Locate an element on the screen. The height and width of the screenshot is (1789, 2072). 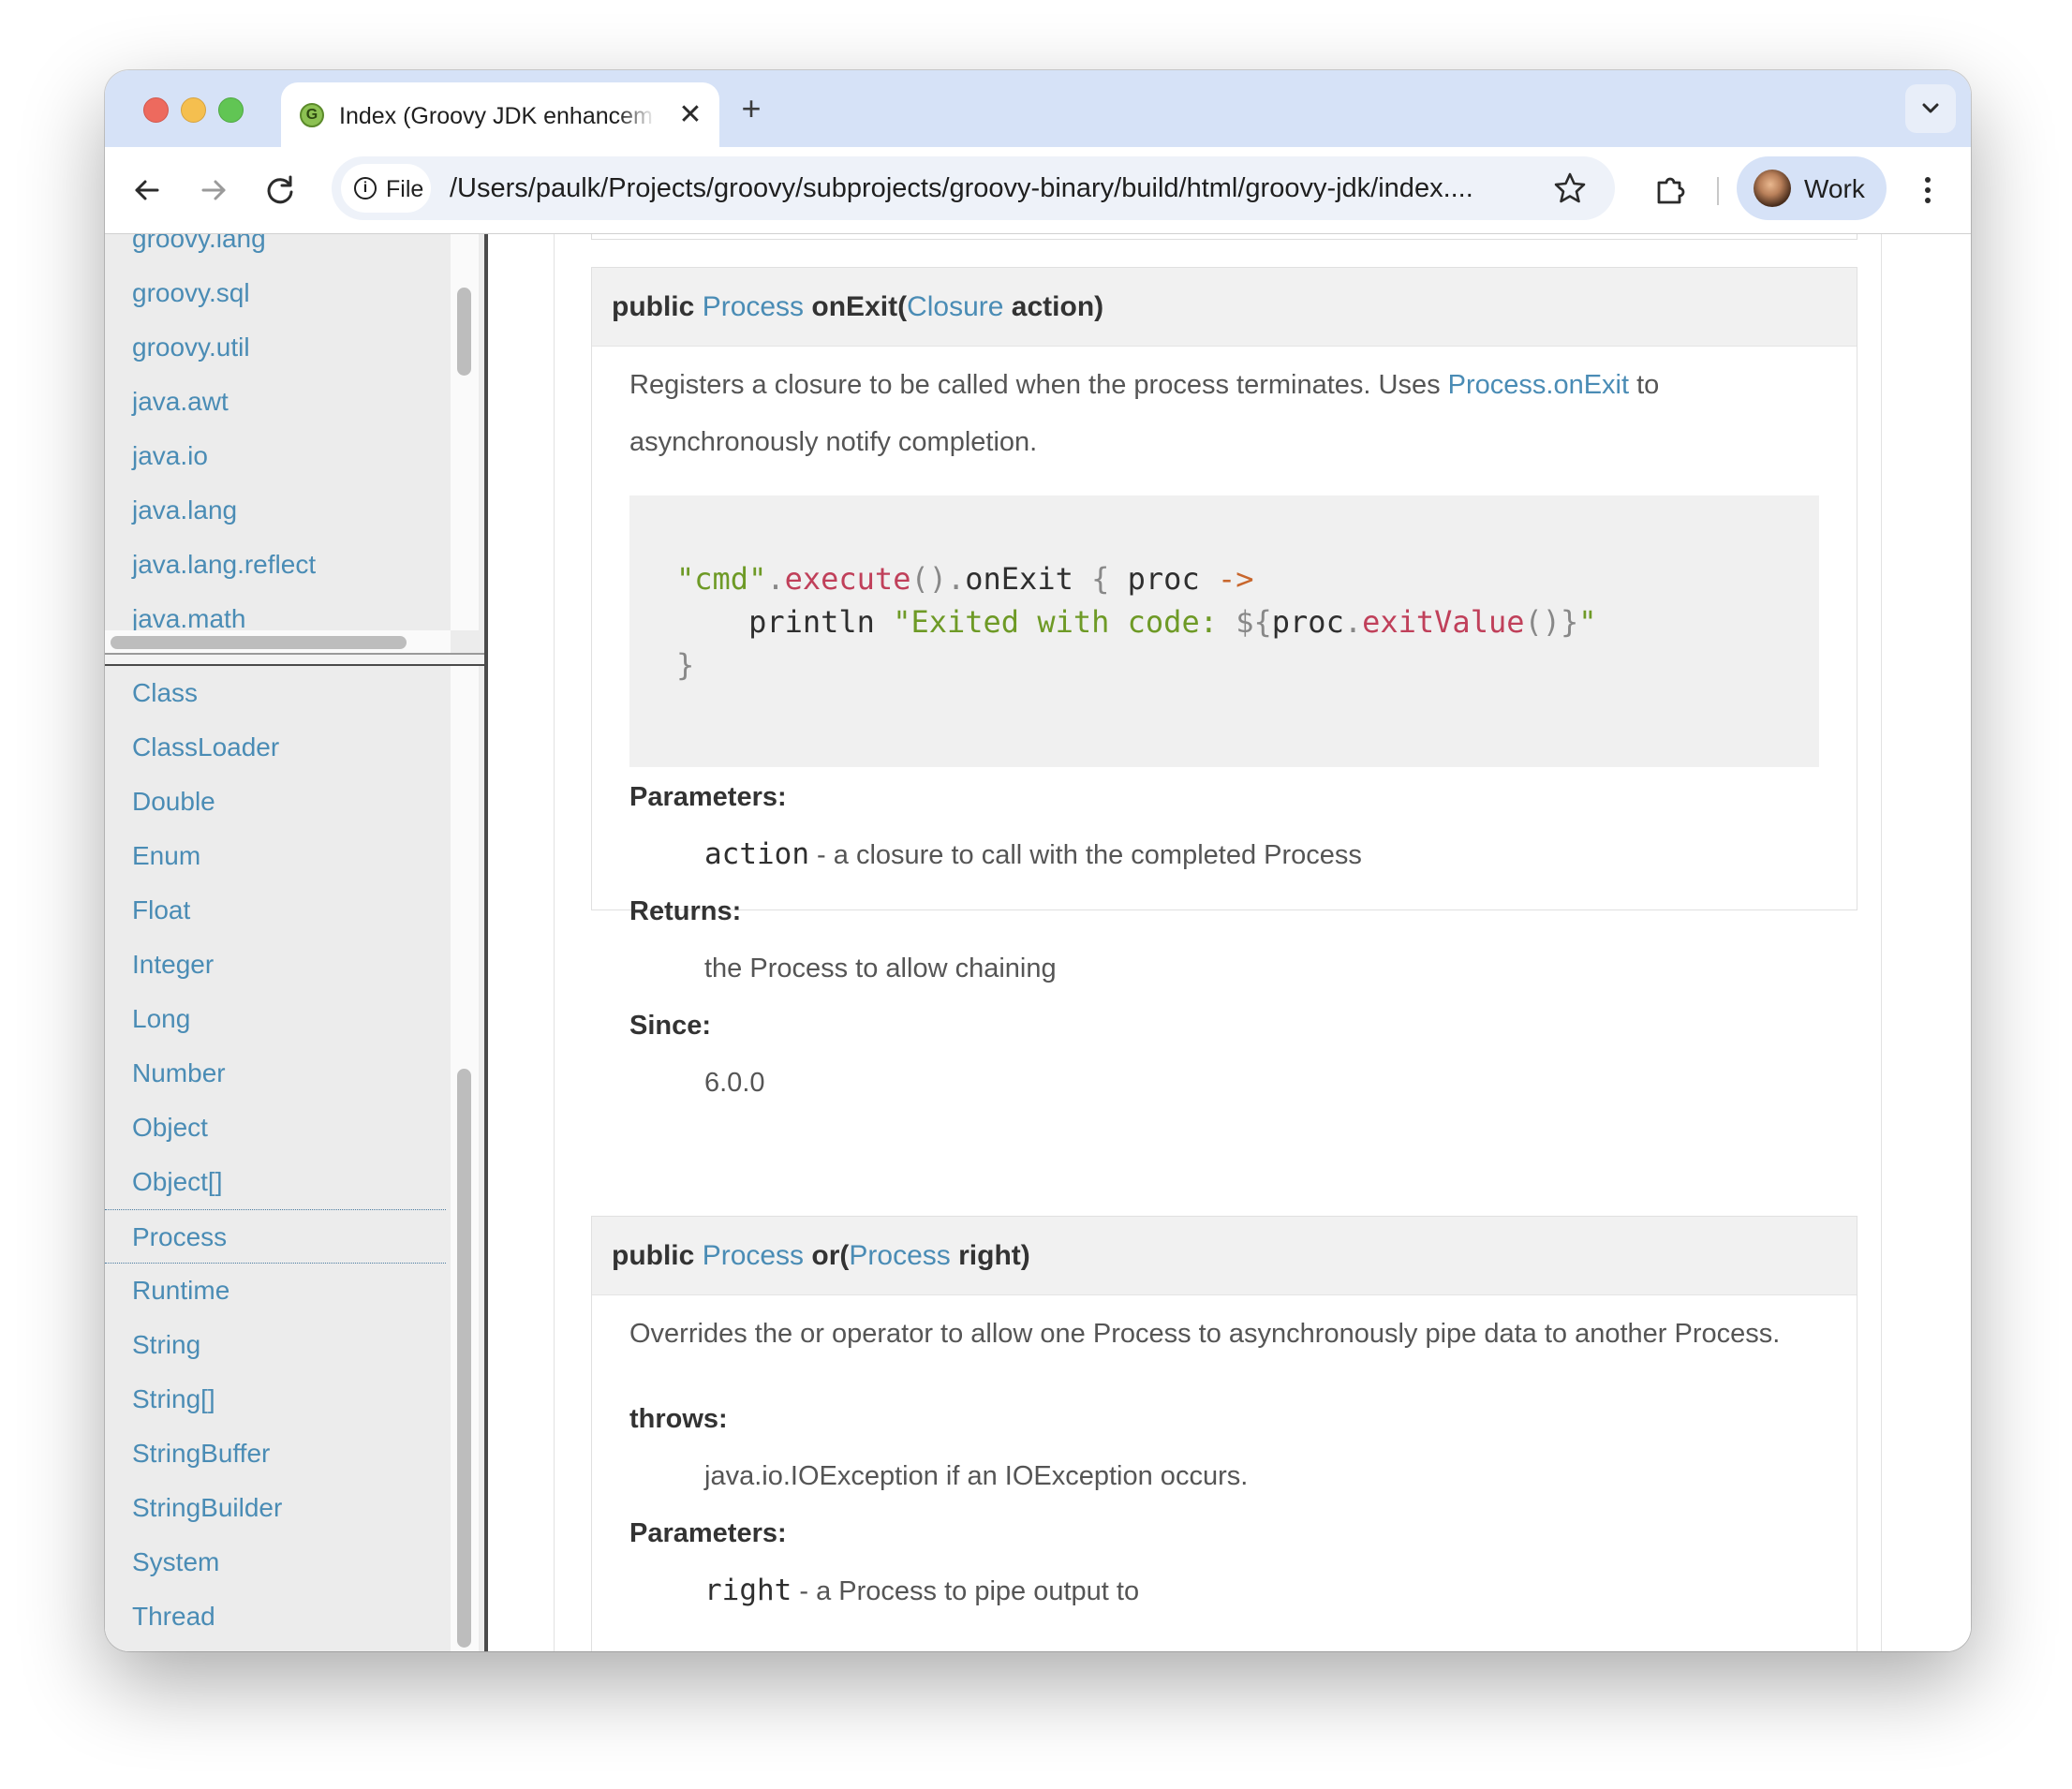
param-type-link: Closure is located at coordinates (955, 306).